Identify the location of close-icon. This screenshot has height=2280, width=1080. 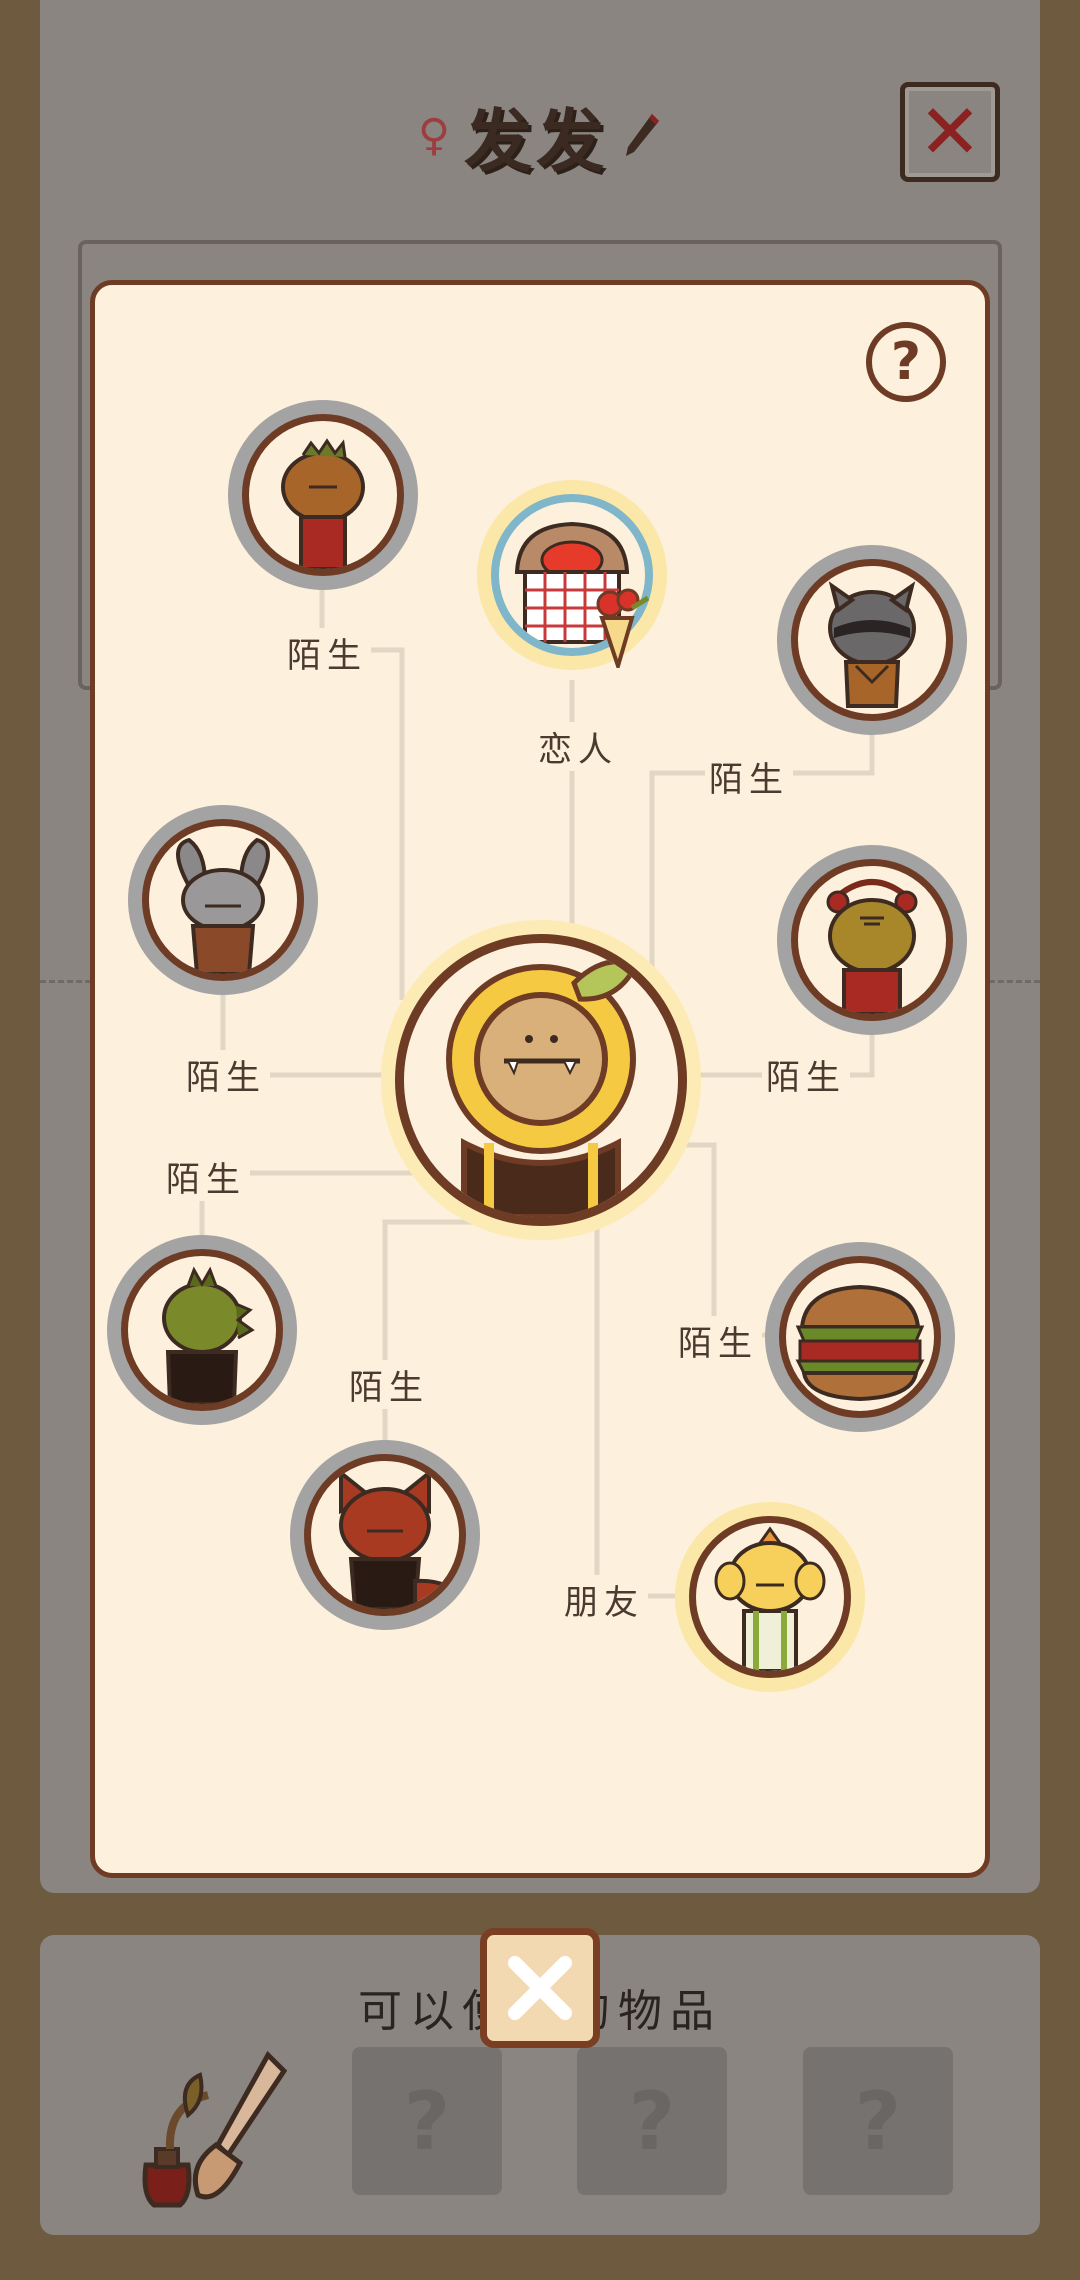
(540, 1988).